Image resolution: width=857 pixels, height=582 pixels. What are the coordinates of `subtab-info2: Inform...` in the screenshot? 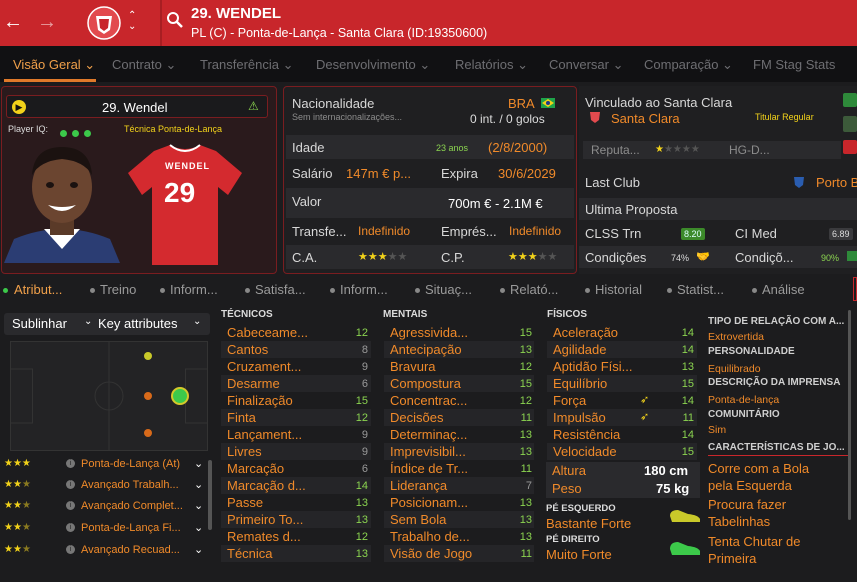 It's located at (364, 289).